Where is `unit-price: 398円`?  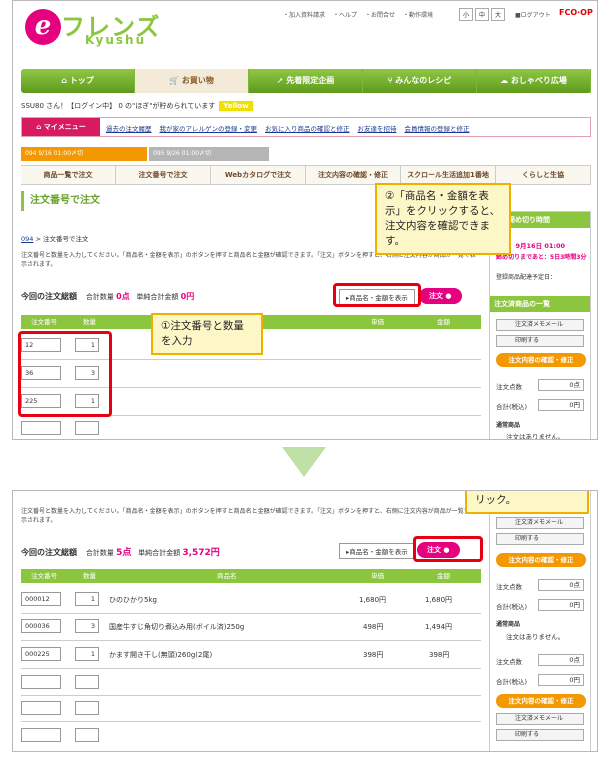 unit-price: 398円 is located at coordinates (373, 655).